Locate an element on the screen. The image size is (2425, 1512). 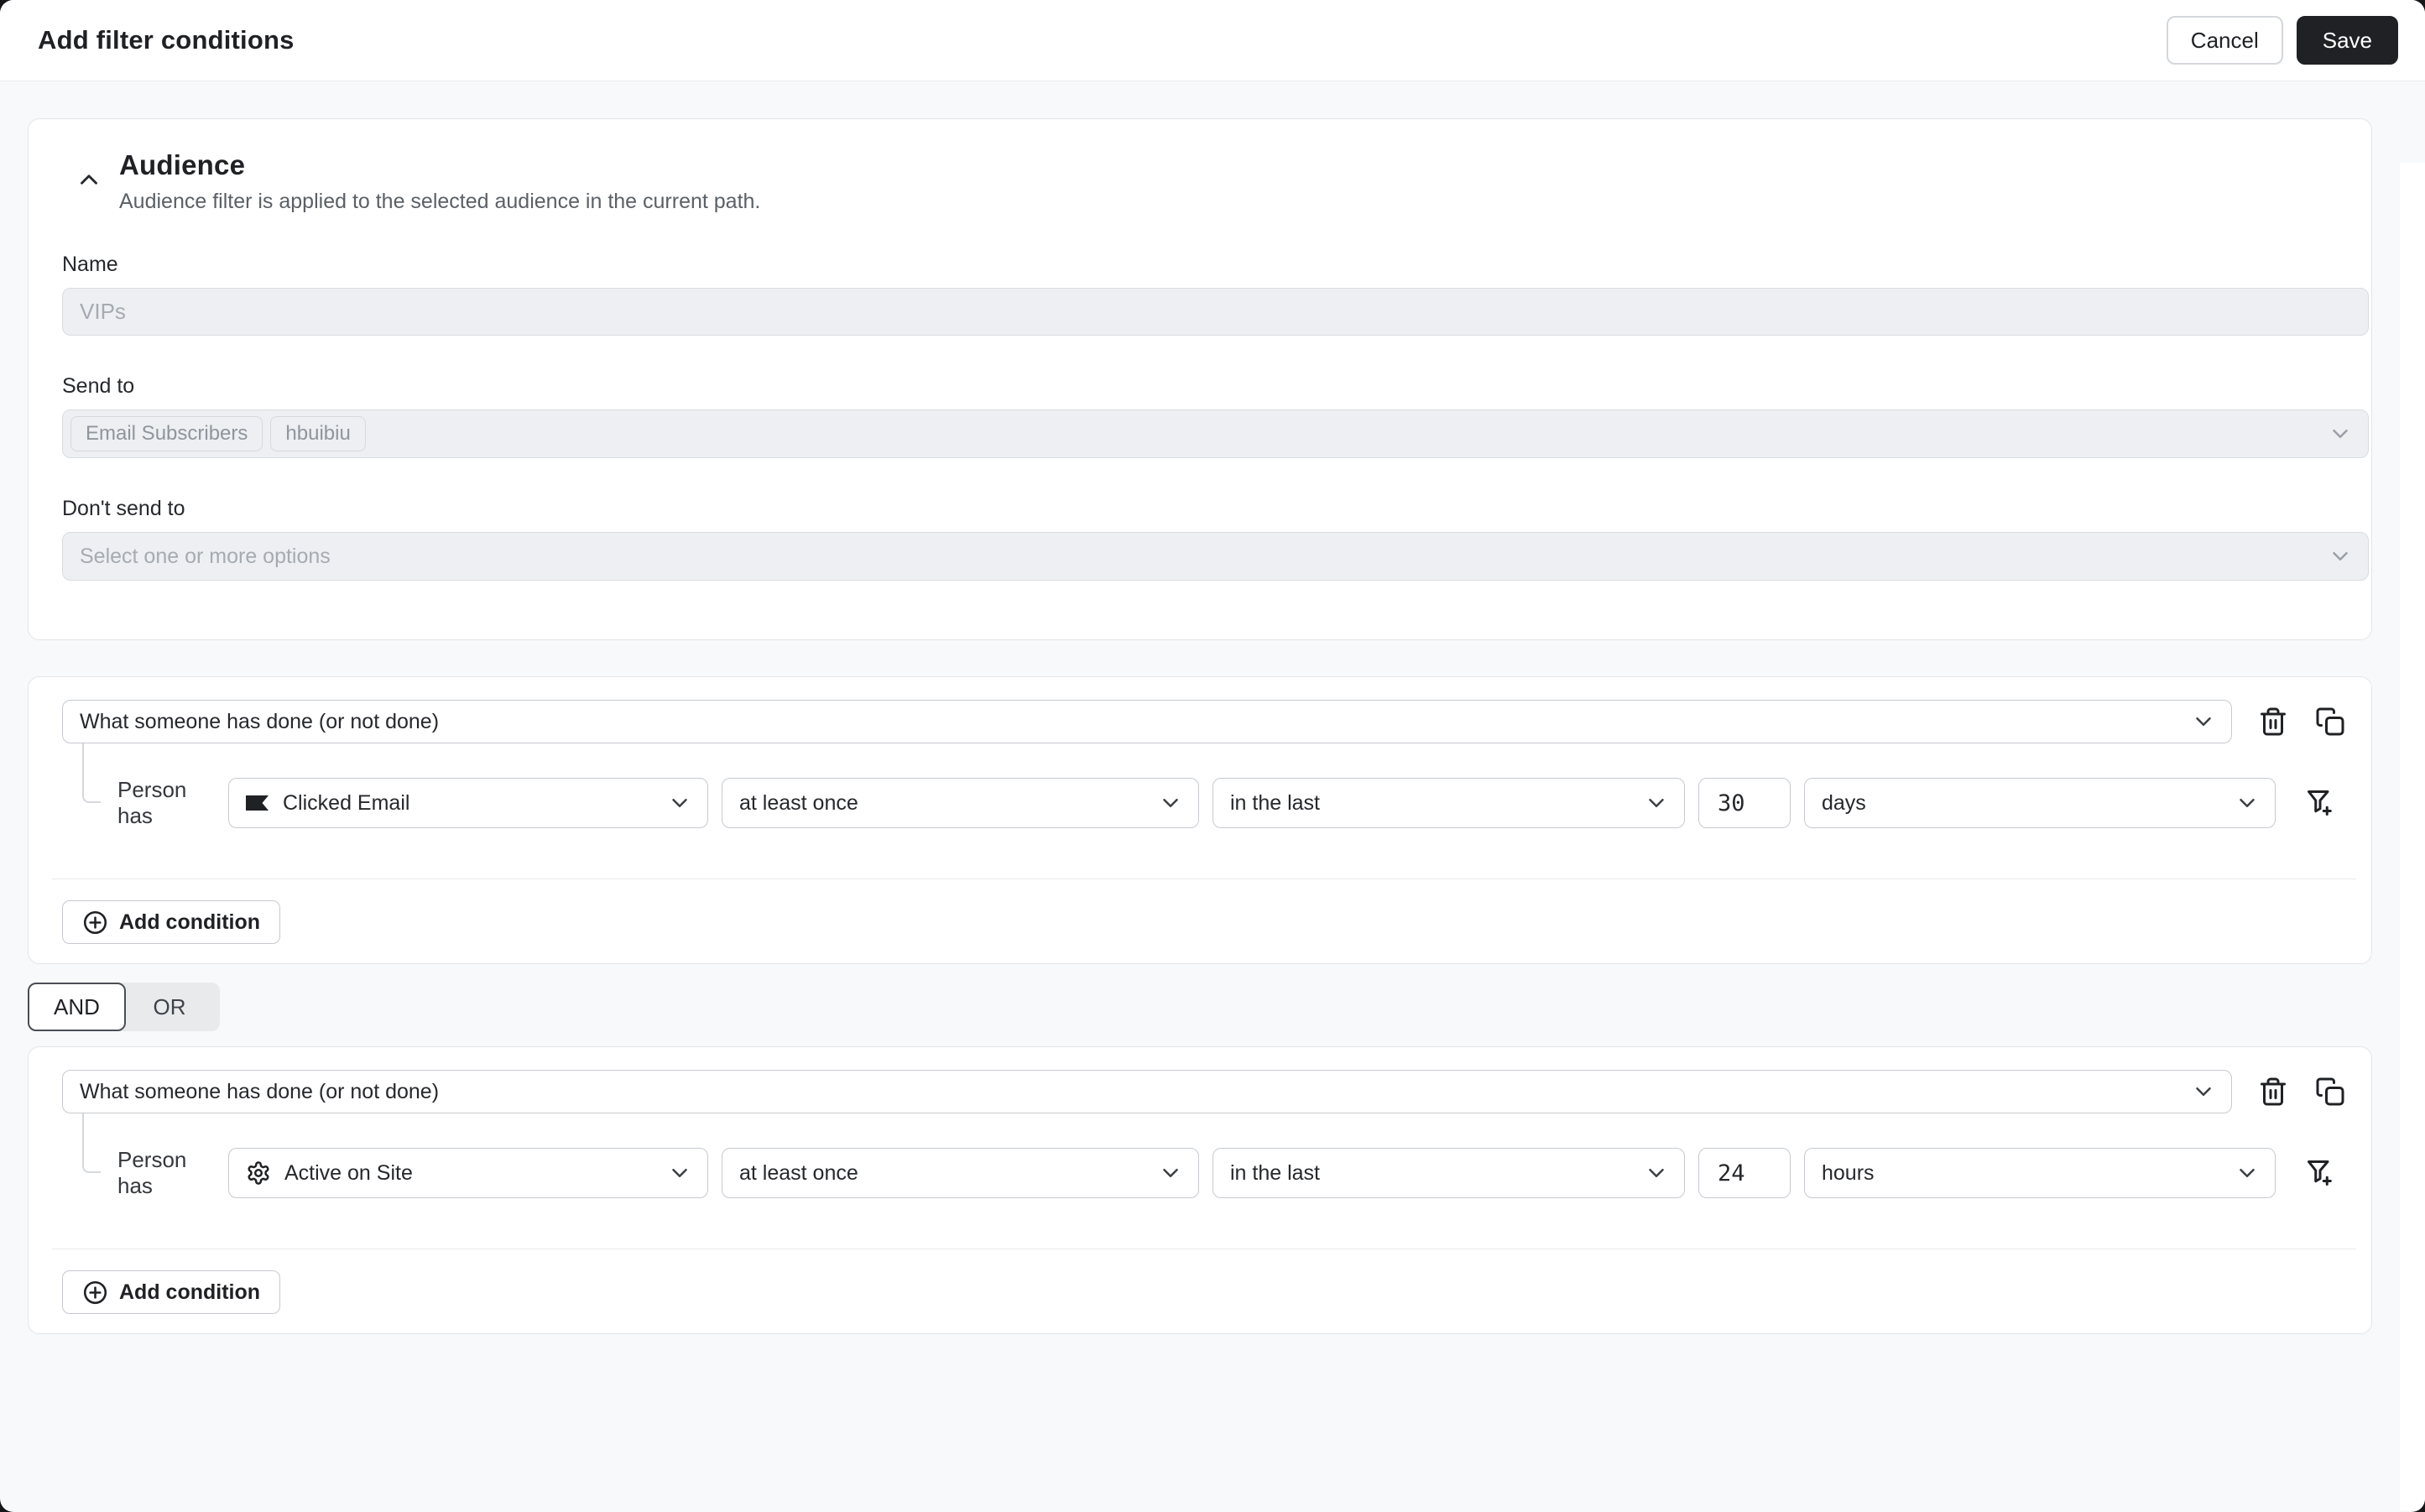
send-to-label: Send to is located at coordinates (98, 386).